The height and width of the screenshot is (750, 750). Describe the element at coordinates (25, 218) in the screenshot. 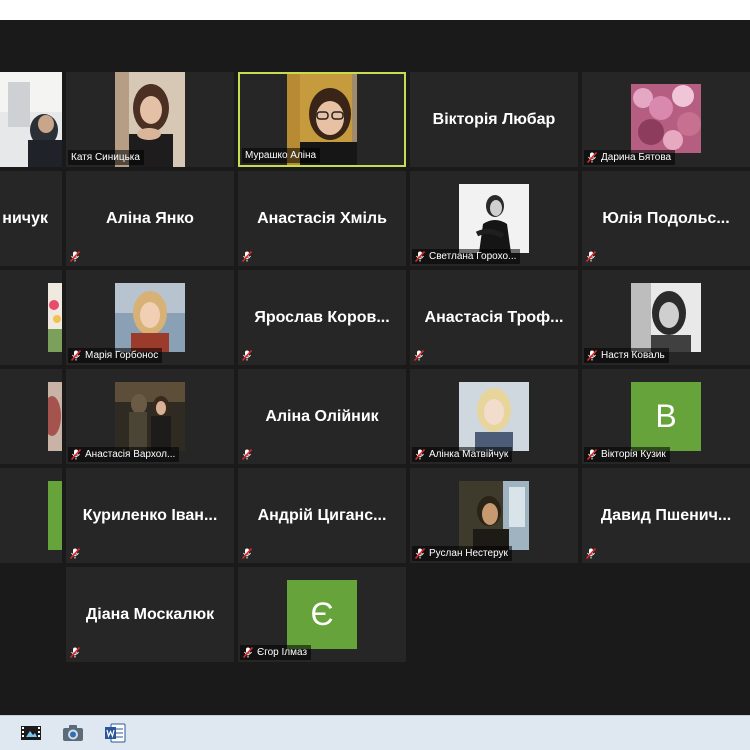

I see `participant-name-display: ничук` at that location.